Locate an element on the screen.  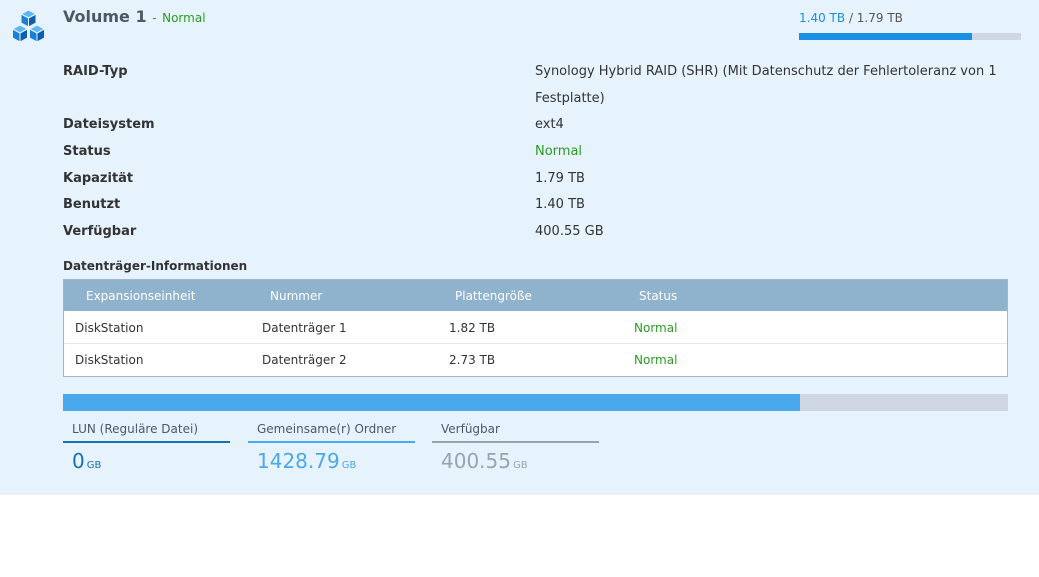
available-label: Verfügbar is located at coordinates (100, 231).